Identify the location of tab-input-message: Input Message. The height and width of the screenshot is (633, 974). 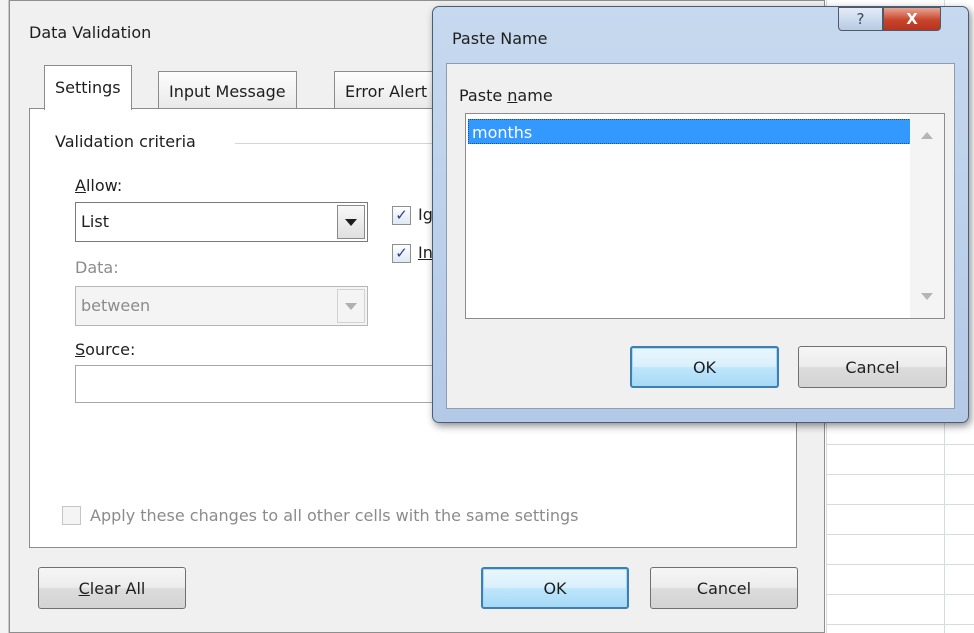
(227, 90).